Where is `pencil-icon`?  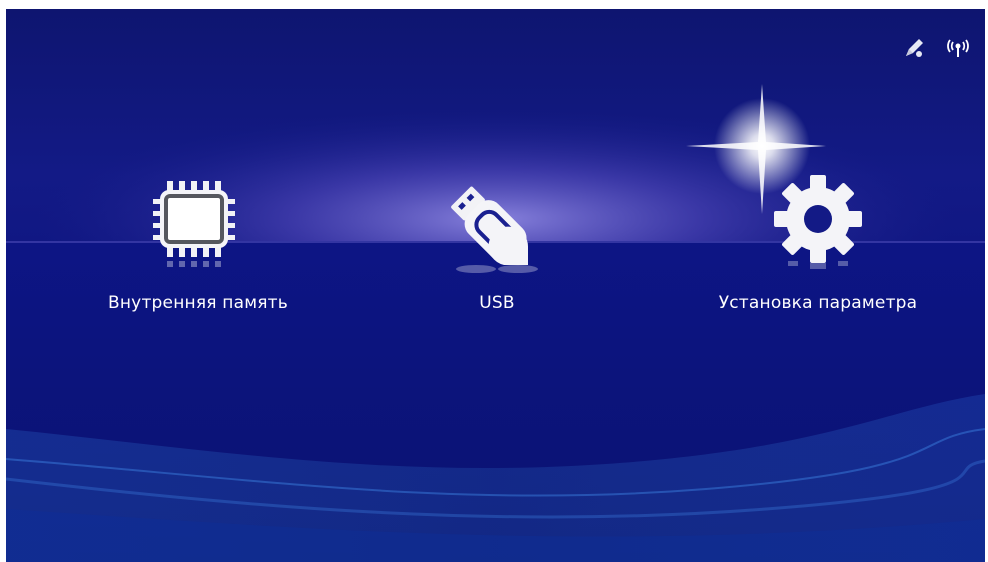
pencil-icon is located at coordinates (914, 48).